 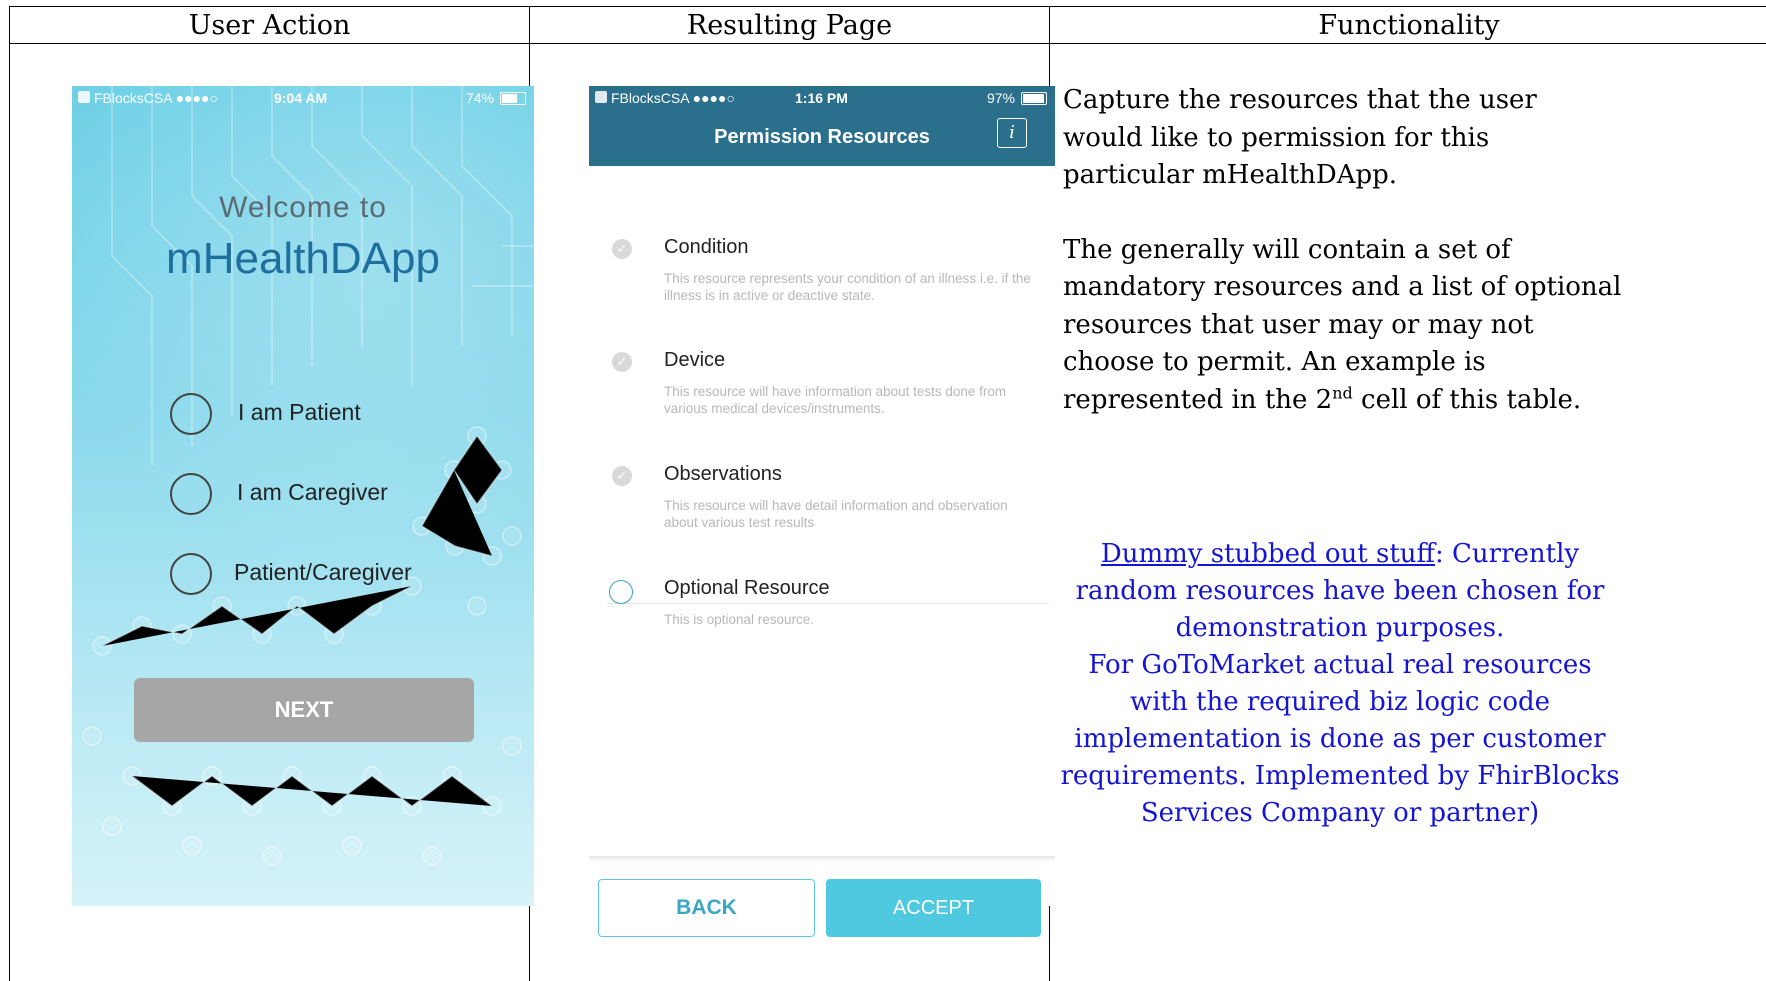 I want to click on role-label: I am Caregiver, so click(x=312, y=492).